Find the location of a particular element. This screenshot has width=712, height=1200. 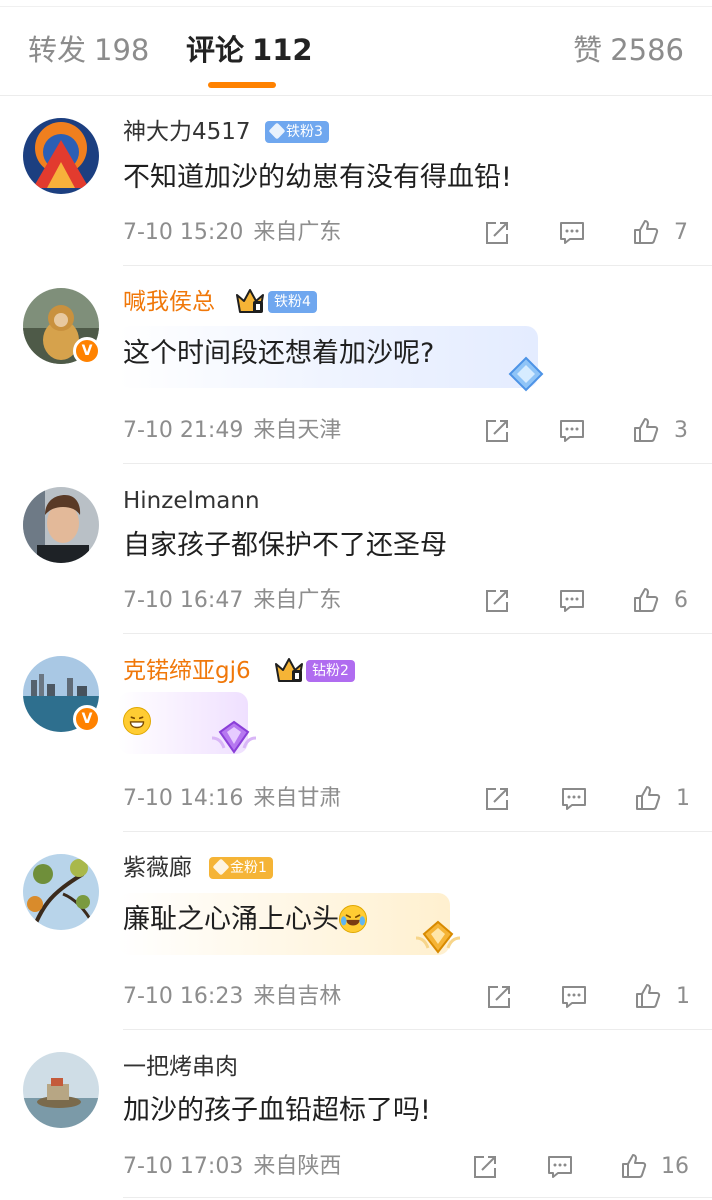

grinning-emoji-icon is located at coordinates (137, 721).